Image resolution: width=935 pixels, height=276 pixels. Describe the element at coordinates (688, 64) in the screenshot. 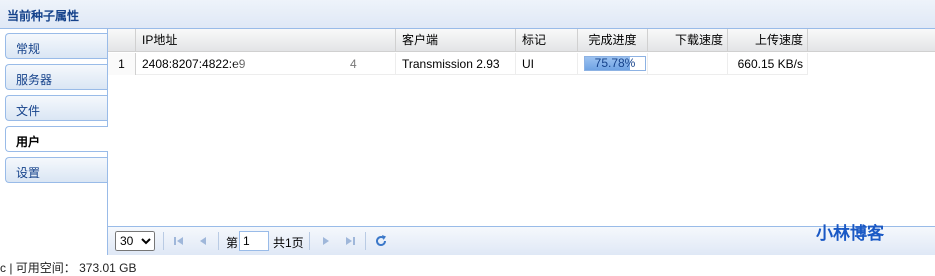

I see `cell-download-speed` at that location.